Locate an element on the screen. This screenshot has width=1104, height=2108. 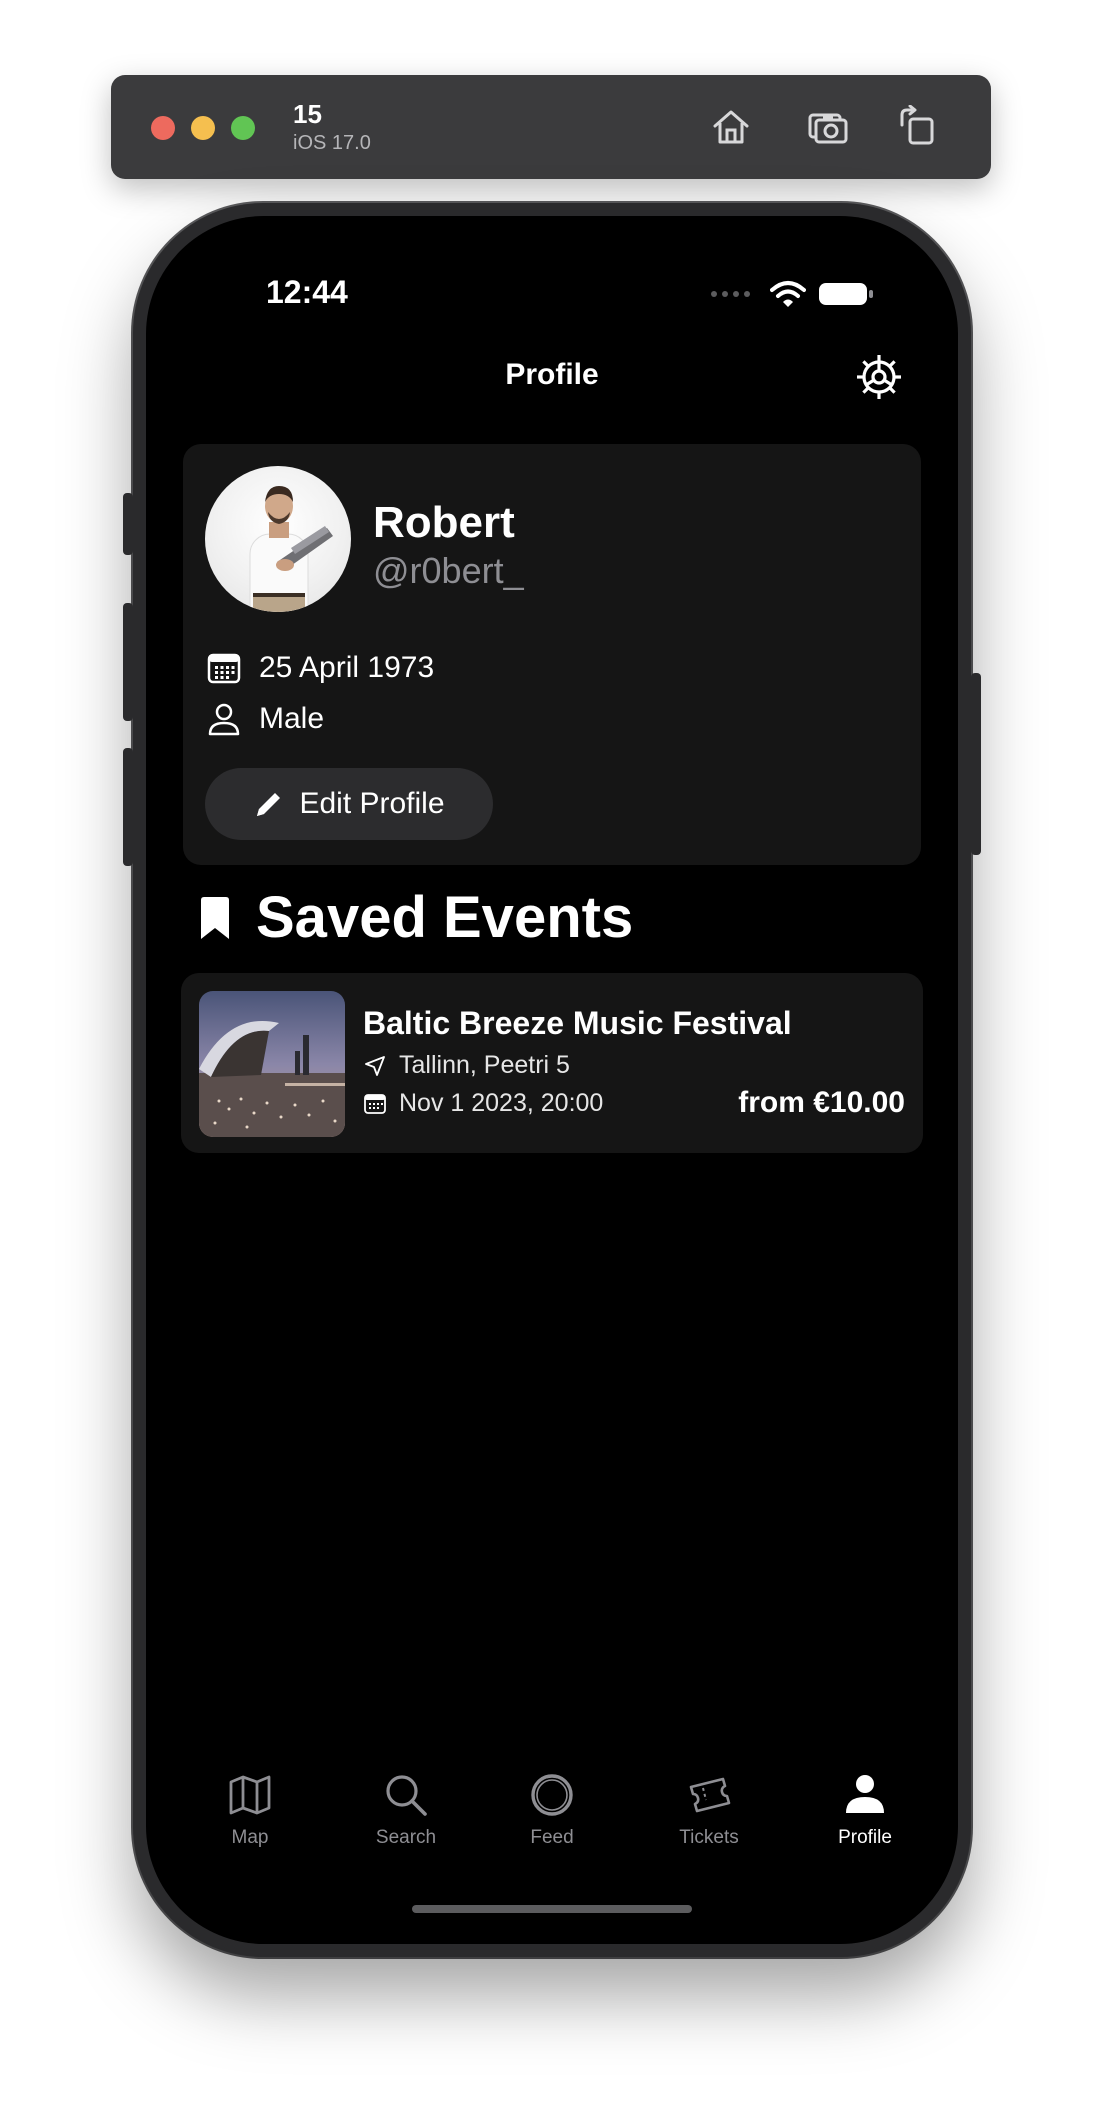
birthdate-row: 25 April 1973 is located at coordinates (320, 668).